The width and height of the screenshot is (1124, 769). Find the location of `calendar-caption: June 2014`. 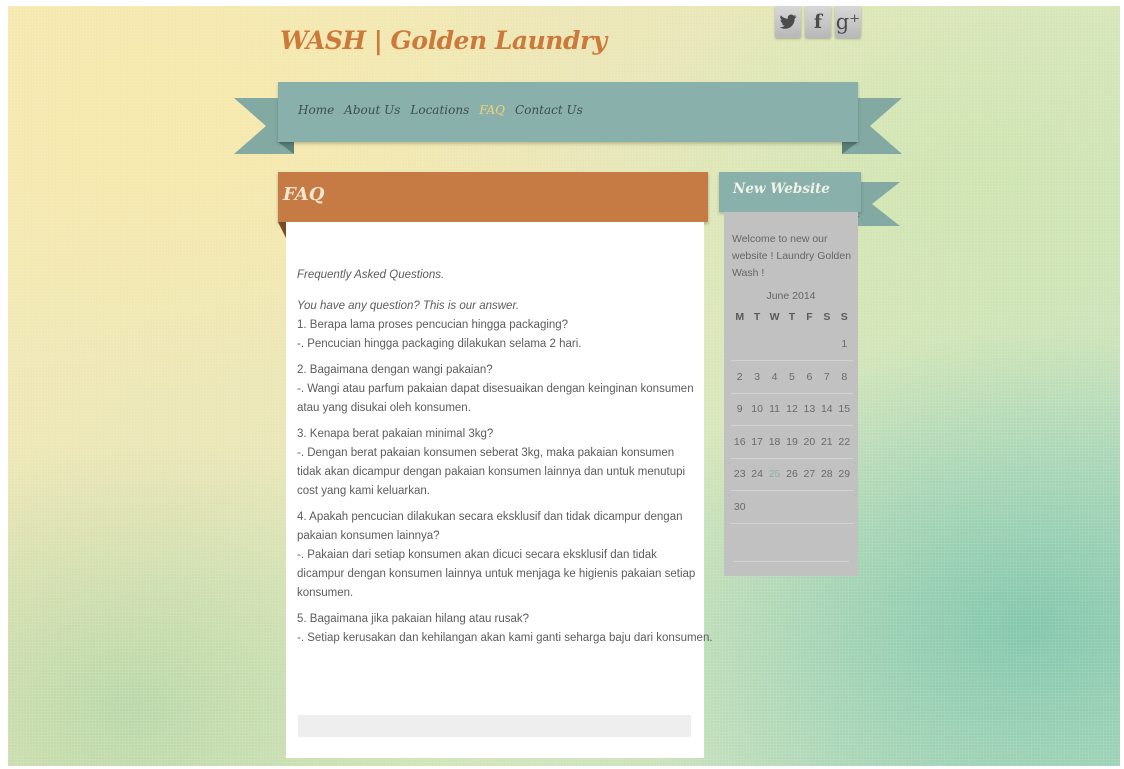

calendar-caption: June 2014 is located at coordinates (791, 296).